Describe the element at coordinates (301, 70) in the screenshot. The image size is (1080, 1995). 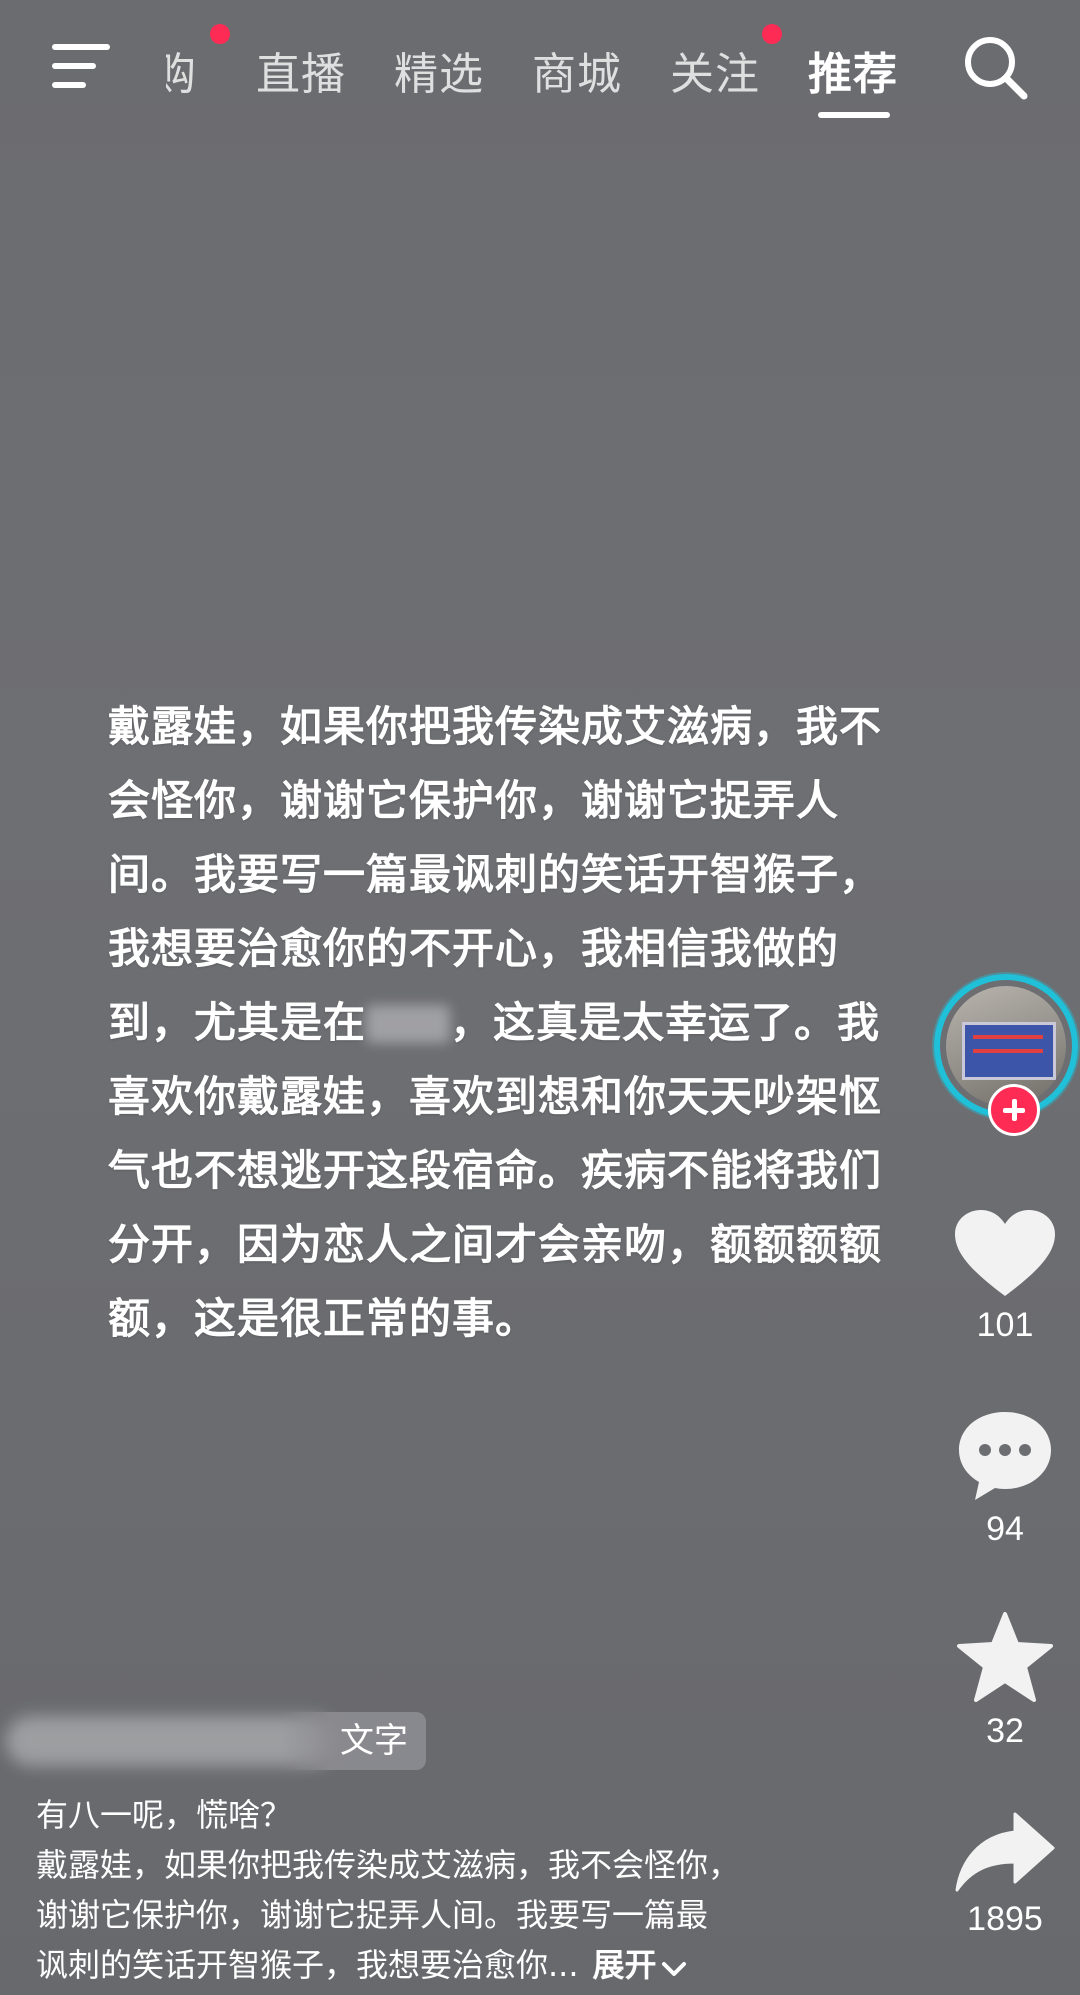
I see `tab-live: 直播` at that location.